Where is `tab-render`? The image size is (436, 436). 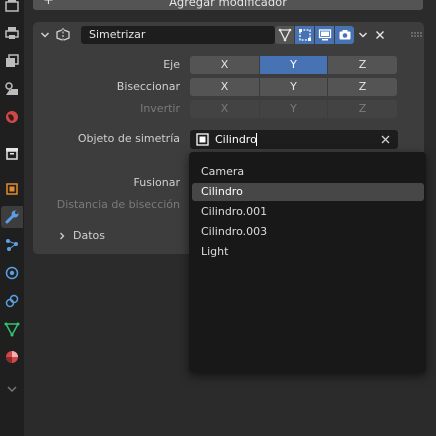
tab-render is located at coordinates (12, 8).